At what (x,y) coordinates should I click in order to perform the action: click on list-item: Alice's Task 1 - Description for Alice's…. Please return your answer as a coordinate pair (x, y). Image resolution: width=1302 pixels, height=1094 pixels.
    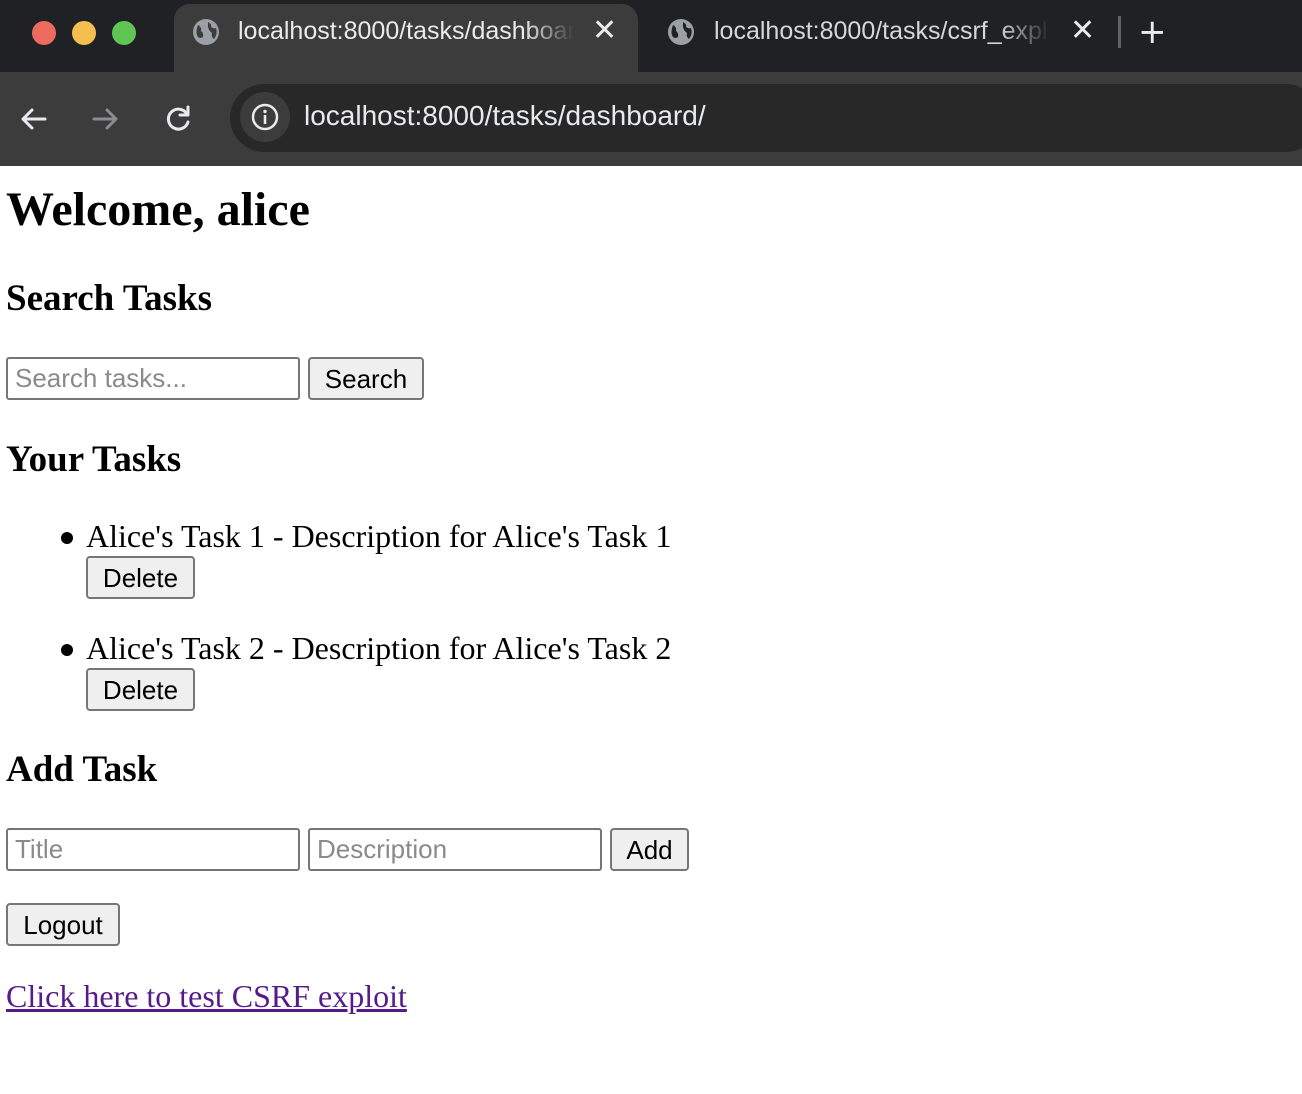
    Looking at the image, I should click on (406, 566).